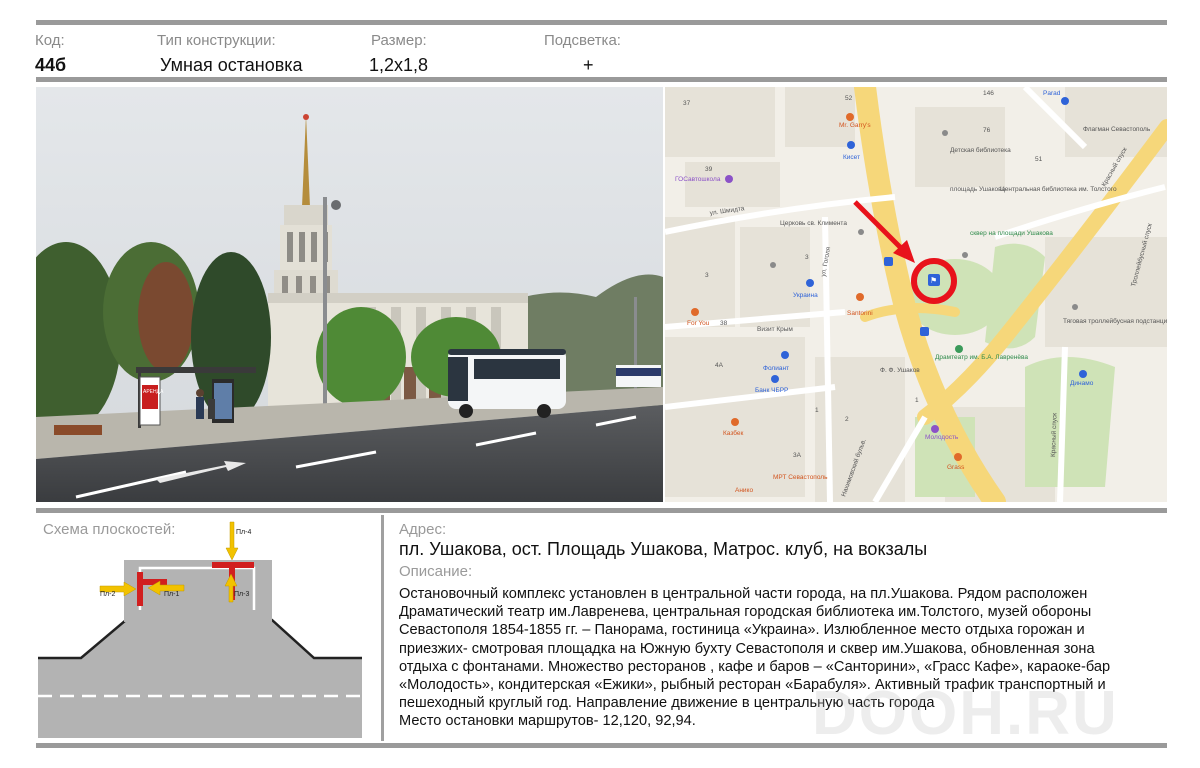 This screenshot has height=768, width=1200. What do you see at coordinates (50, 40) in the screenshot?
I see `code-label: Код:` at bounding box center [50, 40].